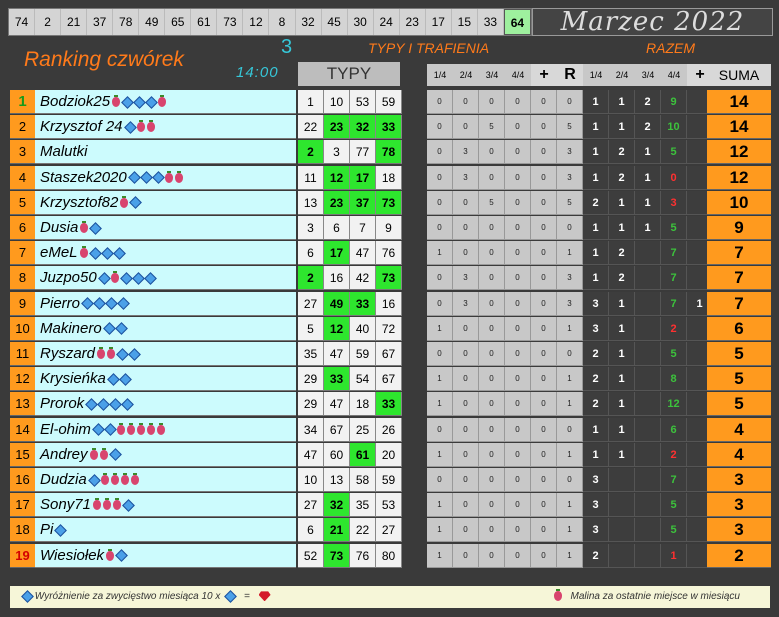 The width and height of the screenshot is (779, 617). What do you see at coordinates (257, 72) in the screenshot?
I see `time-label: 14:00` at bounding box center [257, 72].